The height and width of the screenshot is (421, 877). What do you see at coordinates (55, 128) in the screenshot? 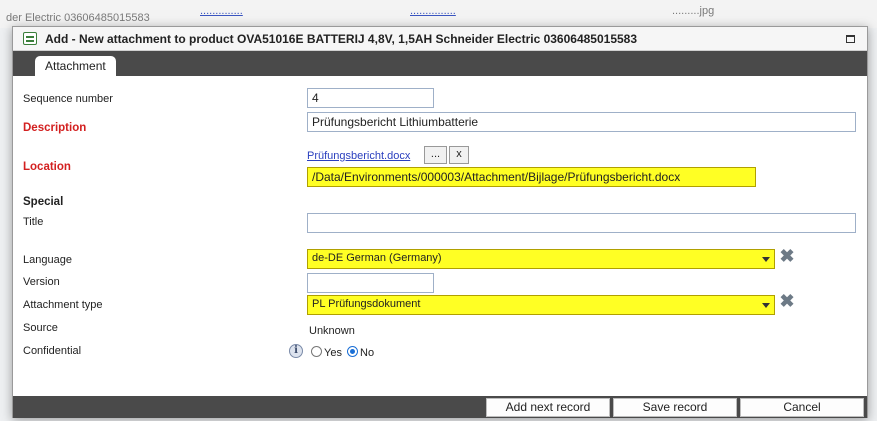
I see `description-label: Description` at bounding box center [55, 128].